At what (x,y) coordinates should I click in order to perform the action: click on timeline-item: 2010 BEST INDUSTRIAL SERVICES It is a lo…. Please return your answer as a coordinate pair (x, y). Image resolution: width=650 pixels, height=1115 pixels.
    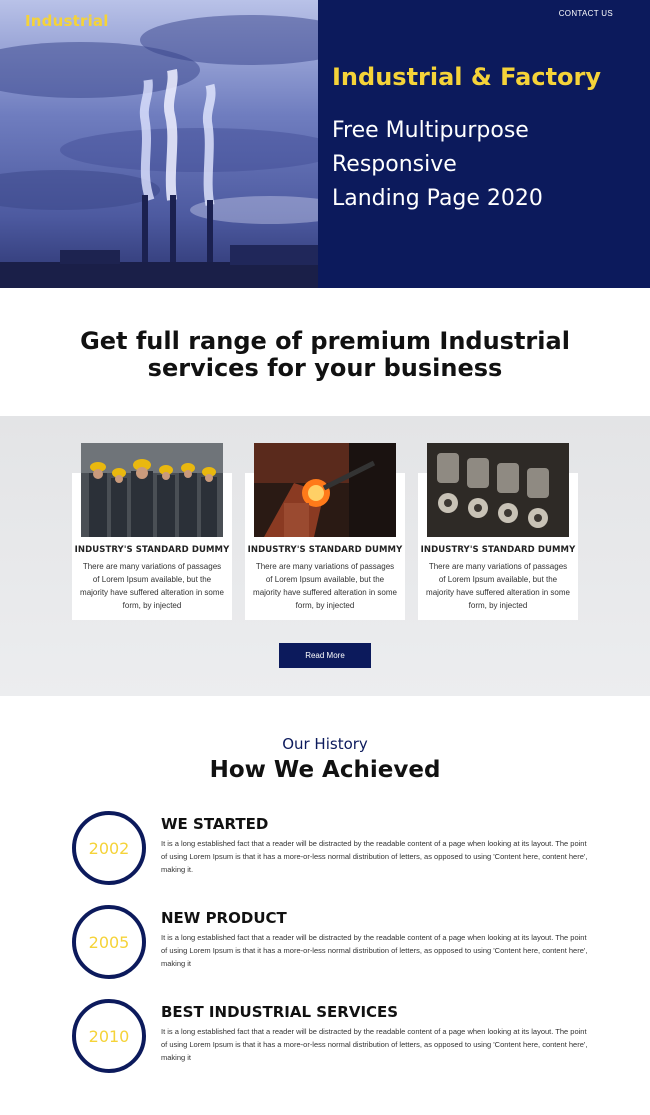
    Looking at the image, I should click on (332, 1036).